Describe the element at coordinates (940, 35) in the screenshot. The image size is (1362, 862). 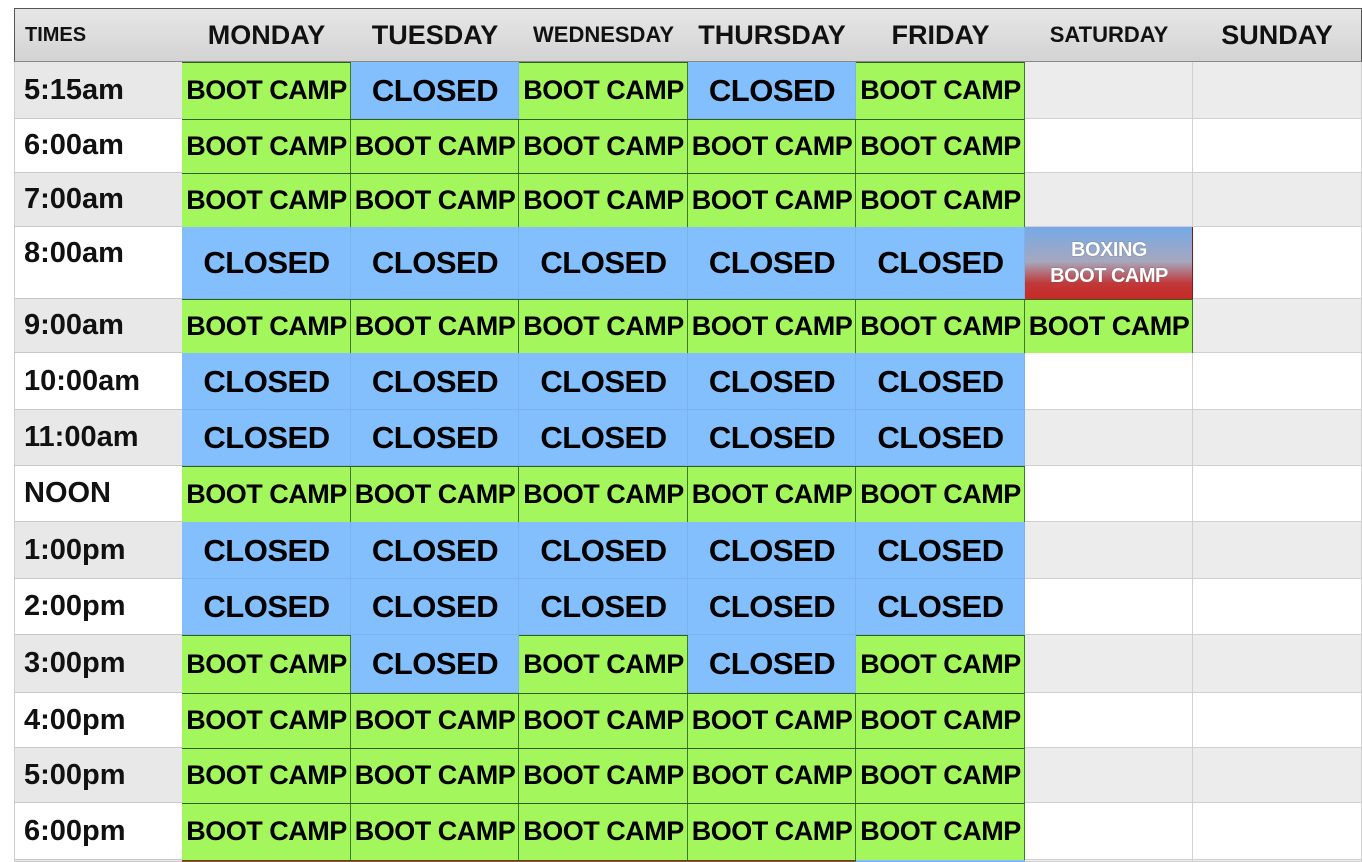
I see `day-header-friday: FRIDAY` at that location.